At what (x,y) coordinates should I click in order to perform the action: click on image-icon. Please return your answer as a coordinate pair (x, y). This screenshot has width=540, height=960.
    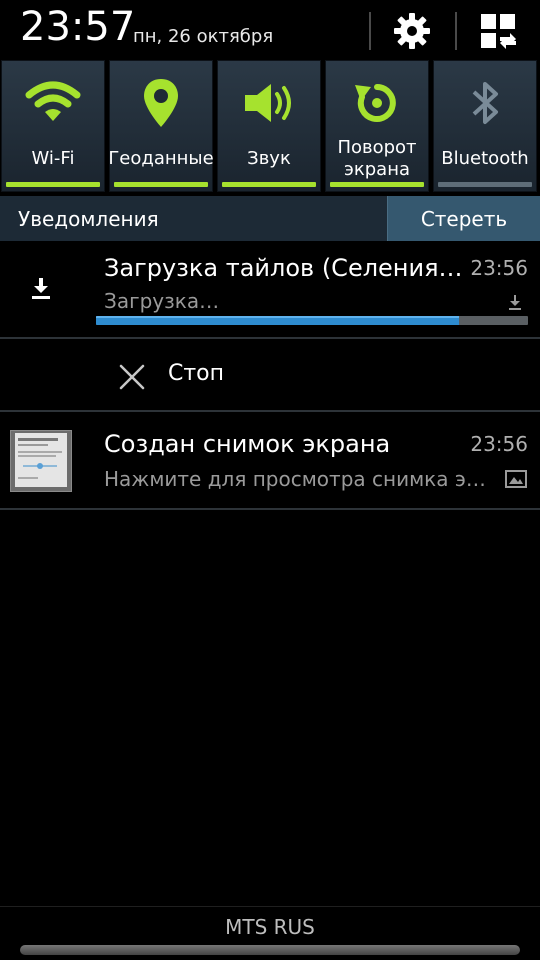
    Looking at the image, I should click on (516, 479).